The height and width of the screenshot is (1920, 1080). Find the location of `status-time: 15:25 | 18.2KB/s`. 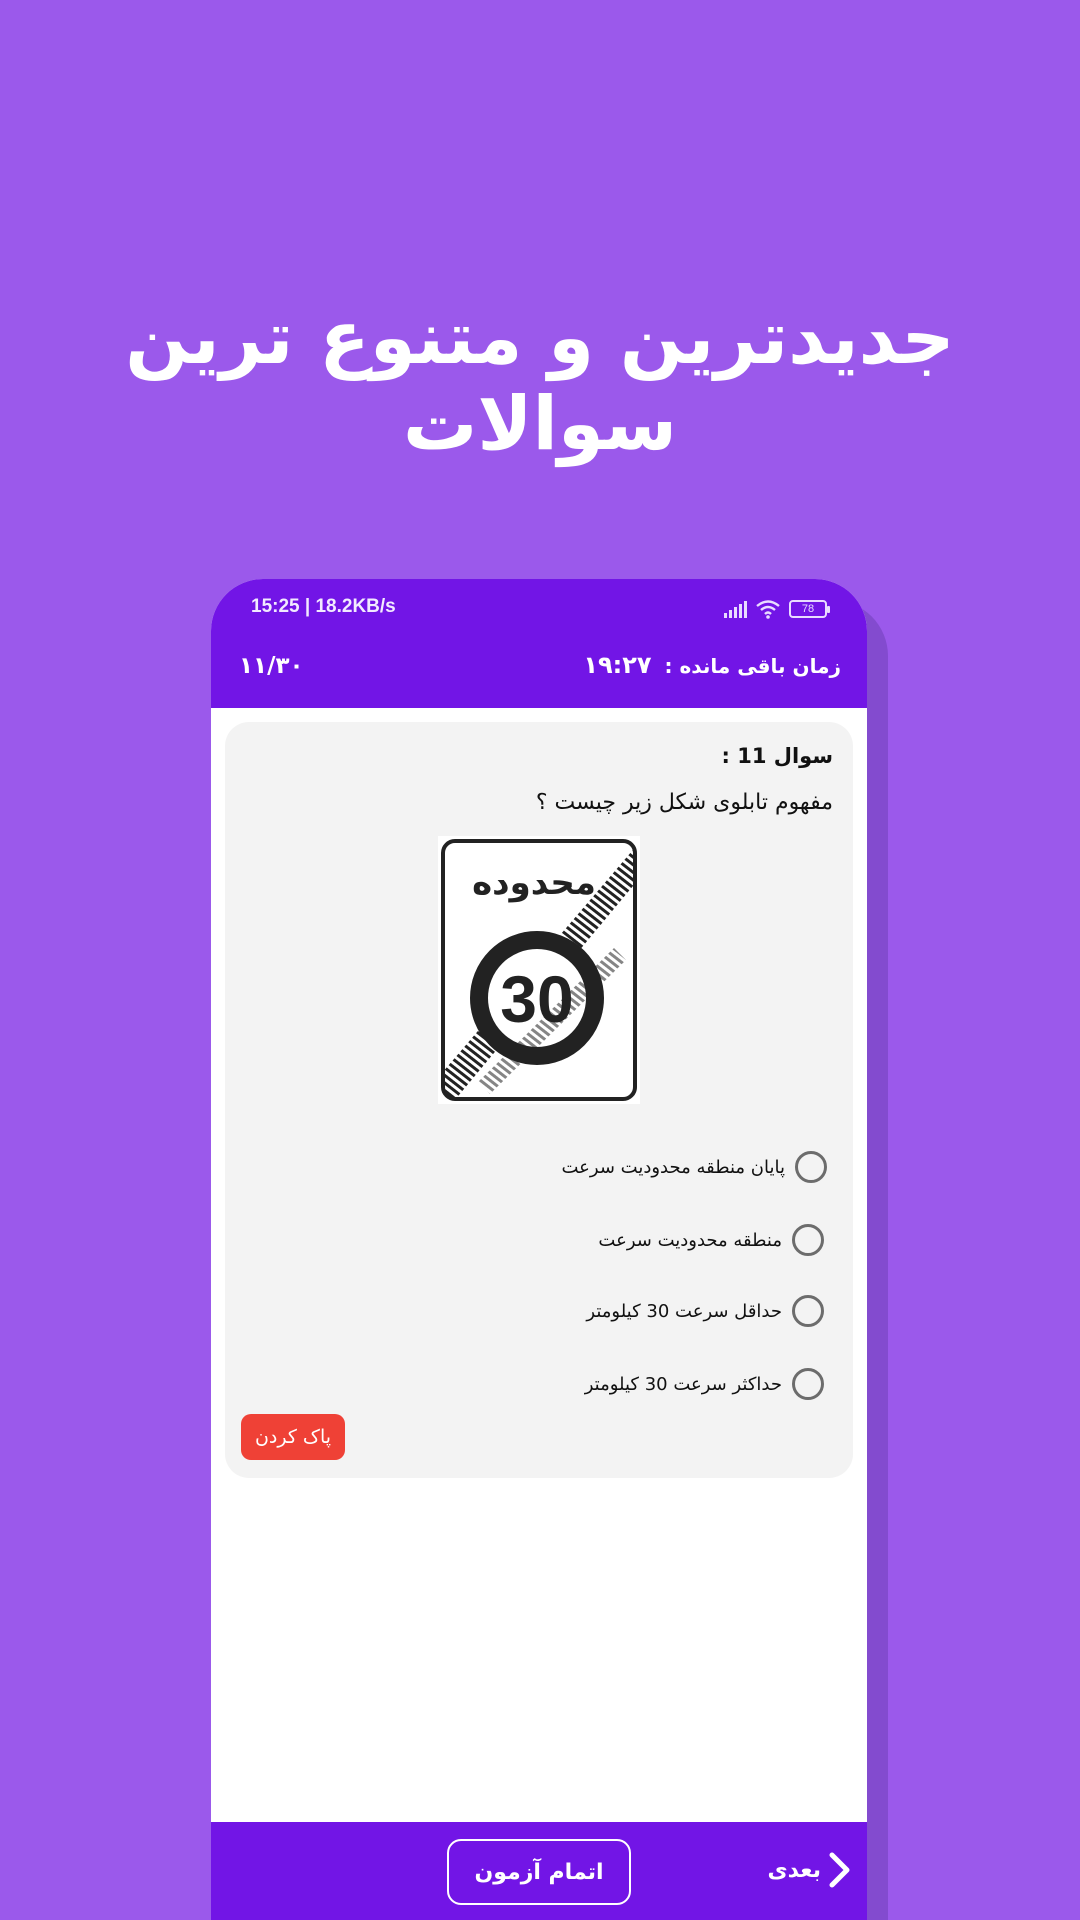

status-time: 15:25 | 18.2KB/s is located at coordinates (323, 606).